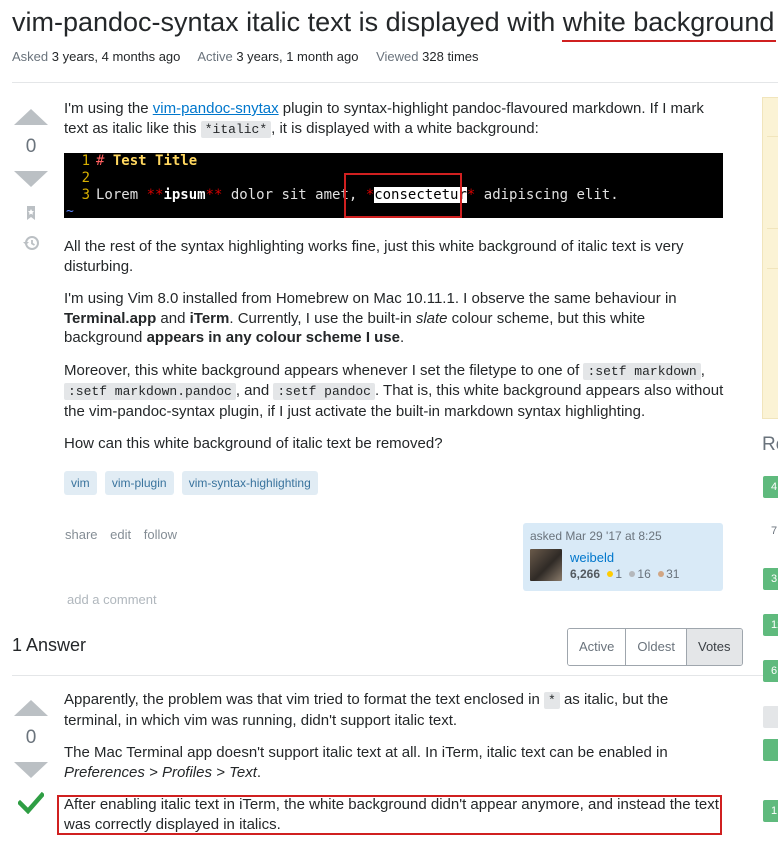 Image resolution: width=778 pixels, height=847 pixels. I want to click on avatar, so click(546, 565).